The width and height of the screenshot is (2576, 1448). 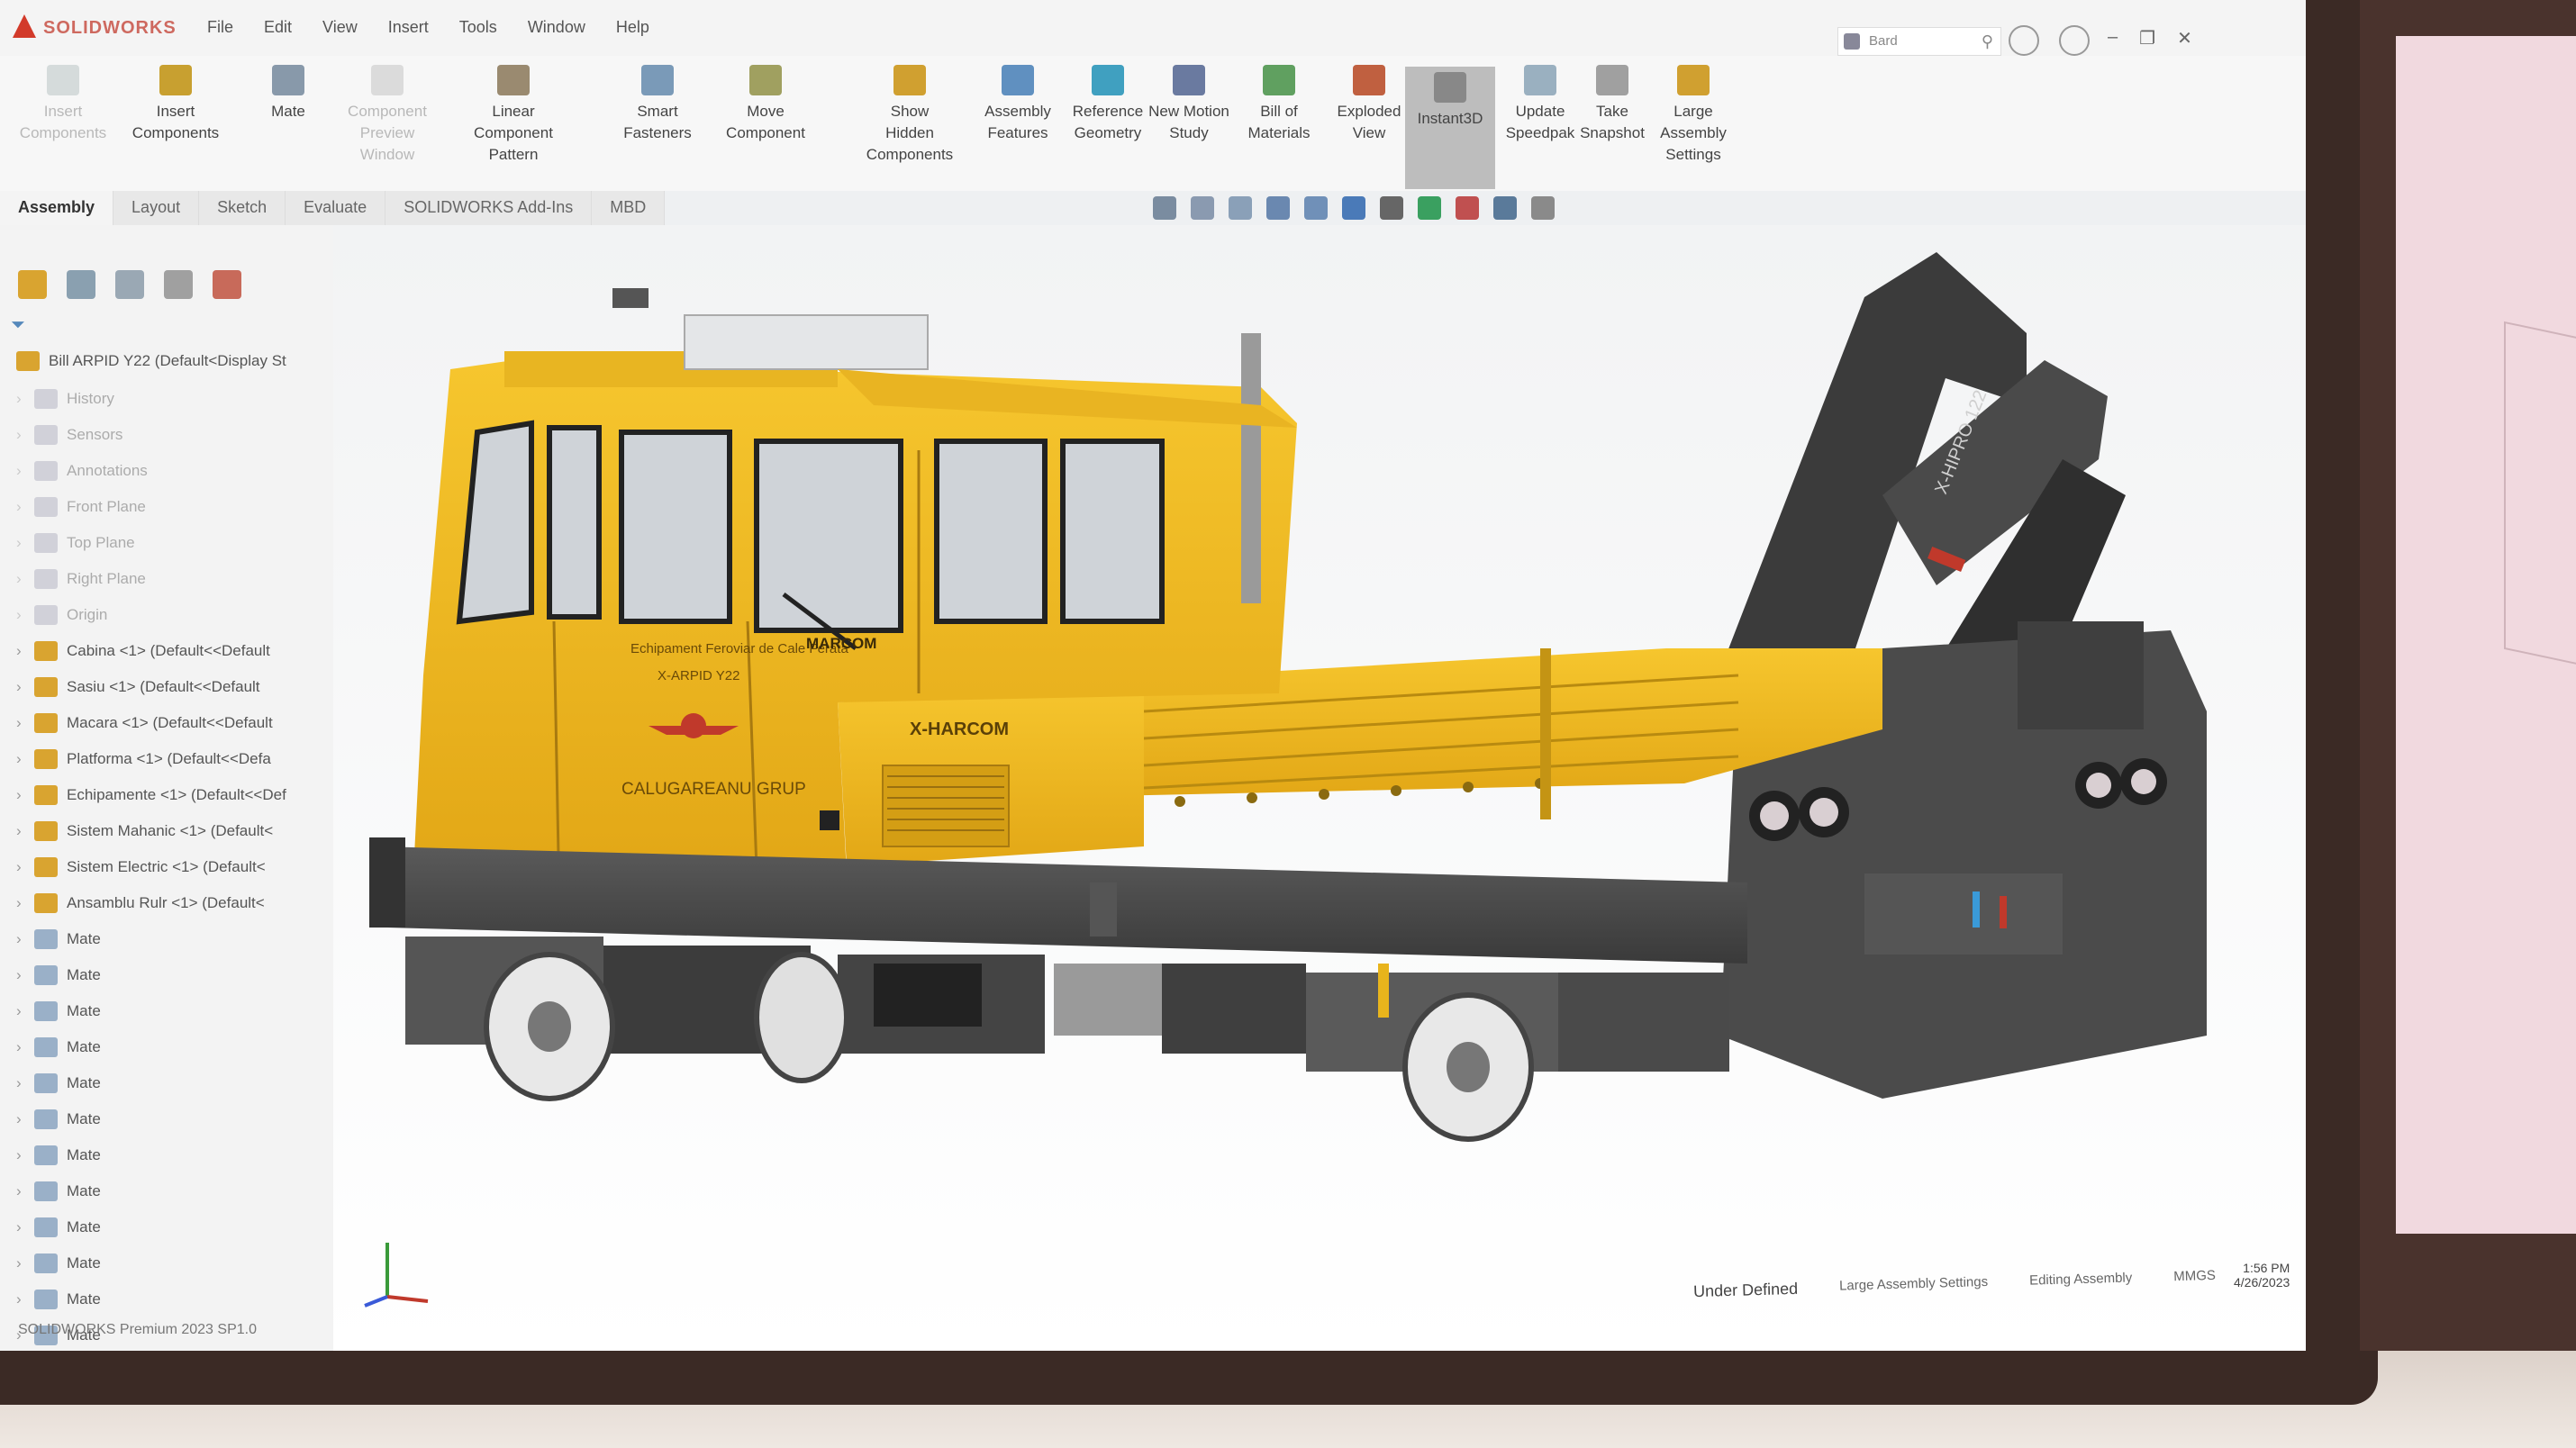 I want to click on feature-manager-icon, so click(x=32, y=284).